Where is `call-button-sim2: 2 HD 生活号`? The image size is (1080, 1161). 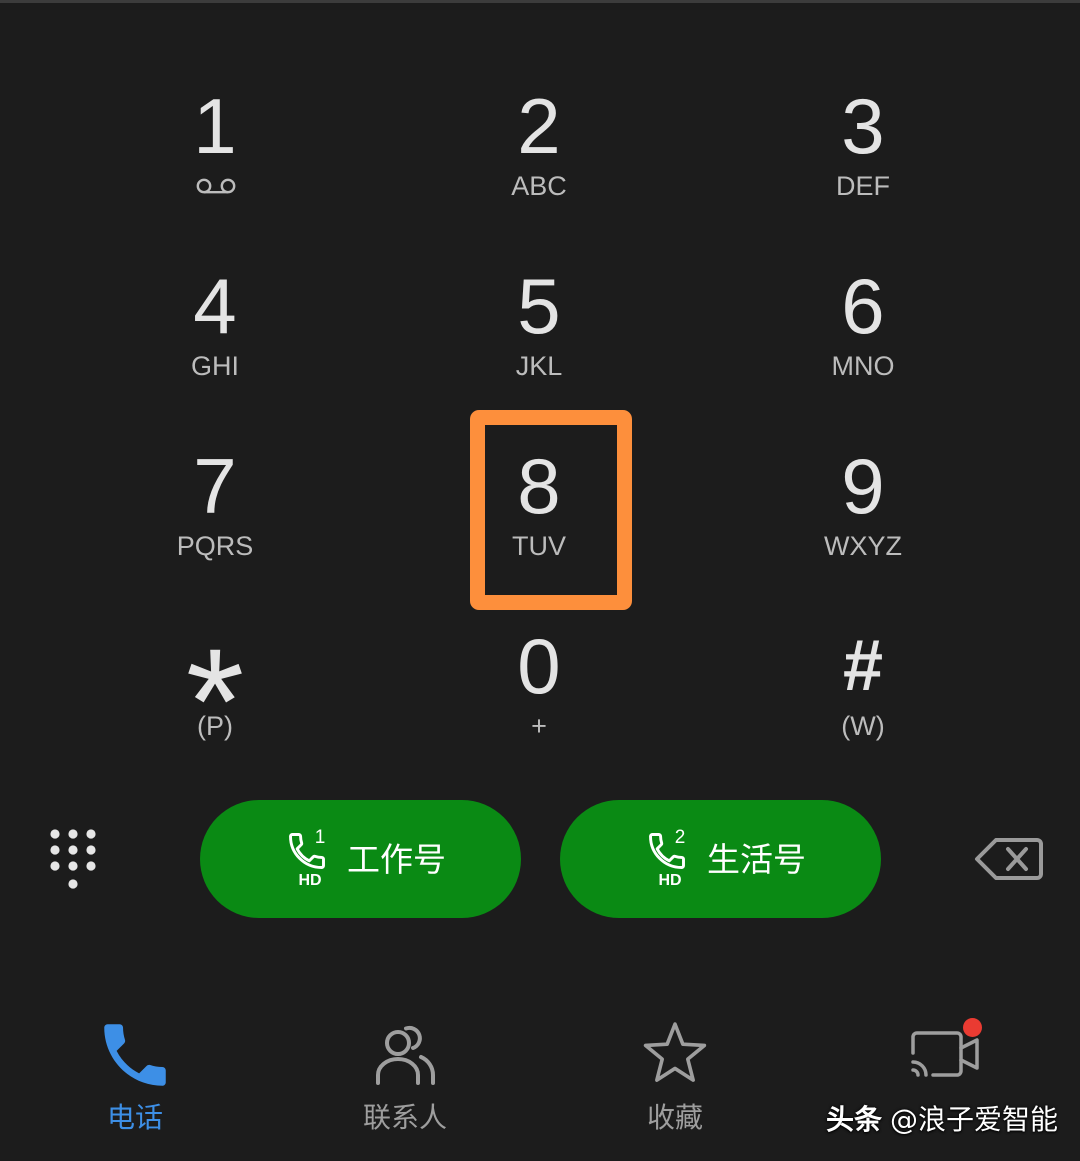
call-button-sim2: 2 HD 生活号 is located at coordinates (720, 859).